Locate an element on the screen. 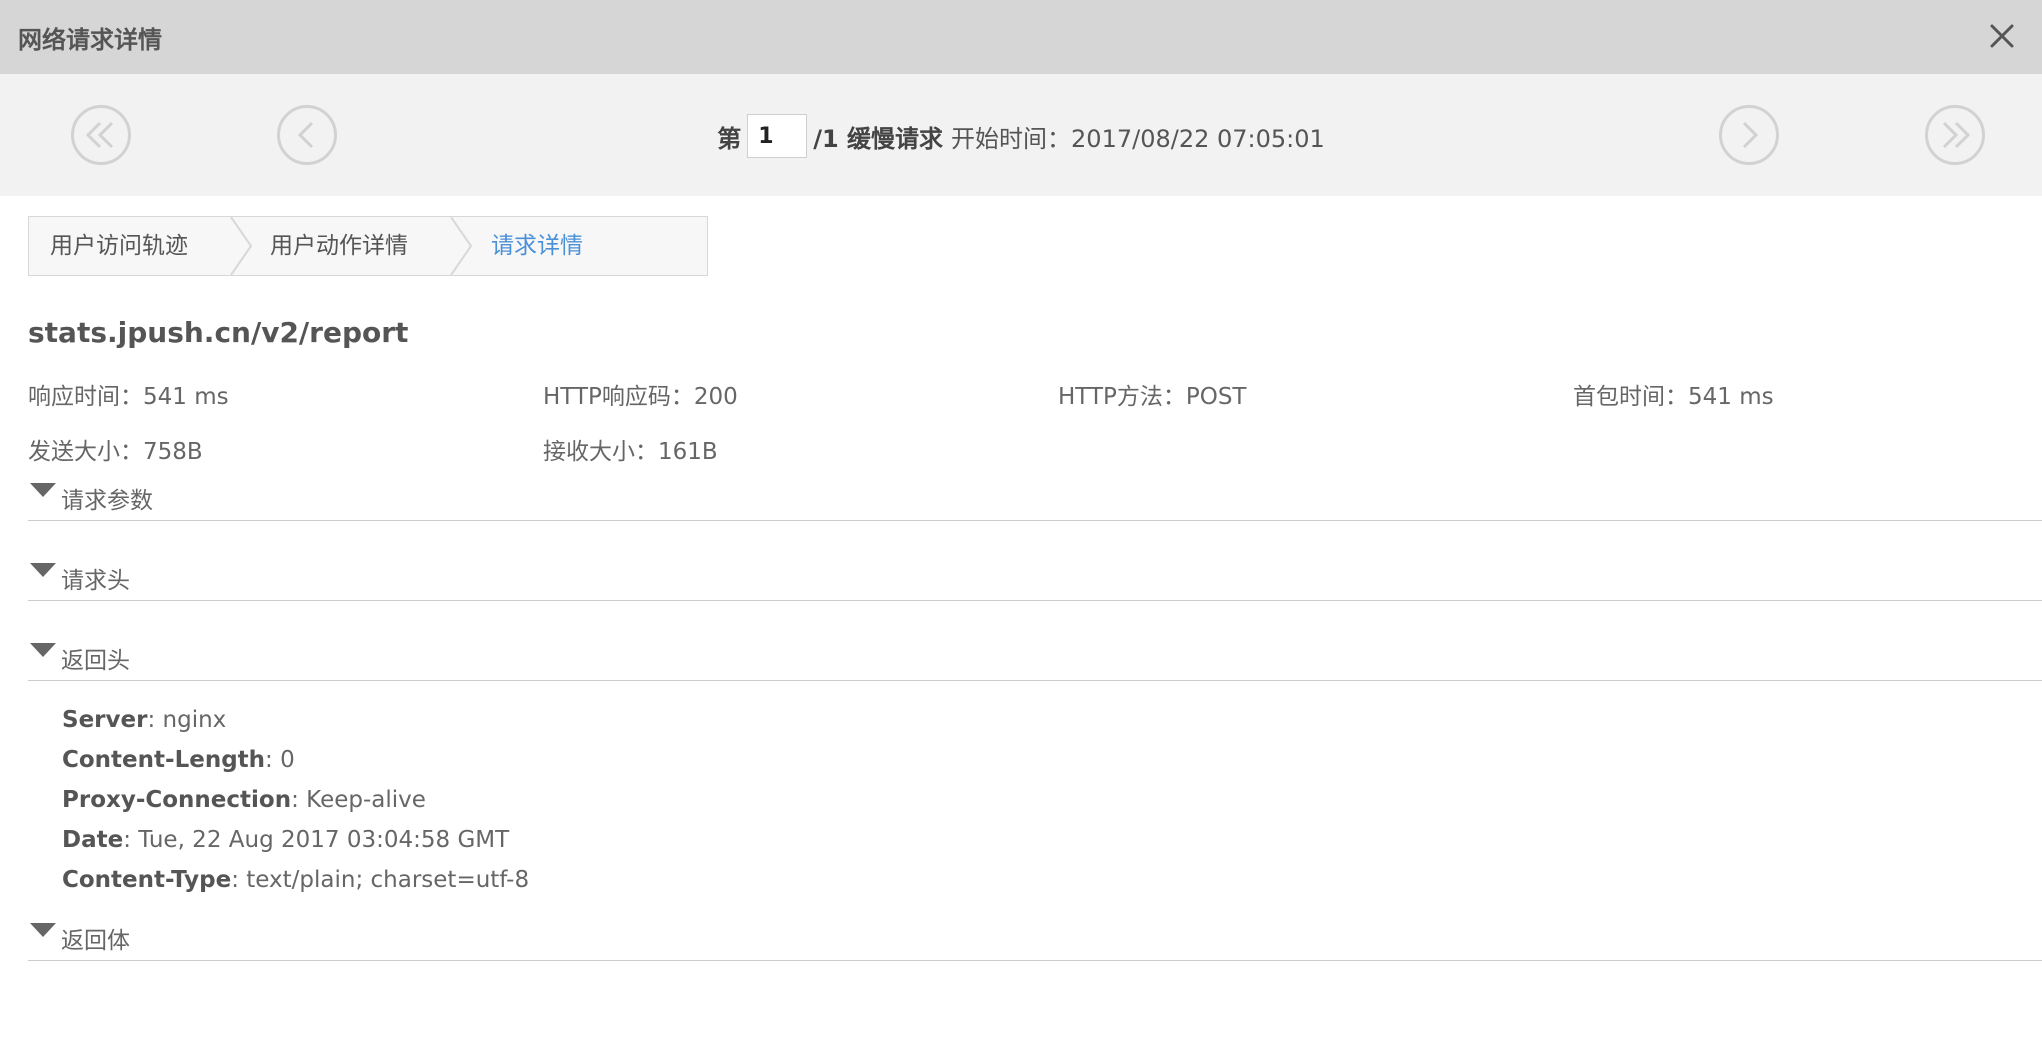 The width and height of the screenshot is (2042, 1050). section-label: 请求头 is located at coordinates (95, 581).